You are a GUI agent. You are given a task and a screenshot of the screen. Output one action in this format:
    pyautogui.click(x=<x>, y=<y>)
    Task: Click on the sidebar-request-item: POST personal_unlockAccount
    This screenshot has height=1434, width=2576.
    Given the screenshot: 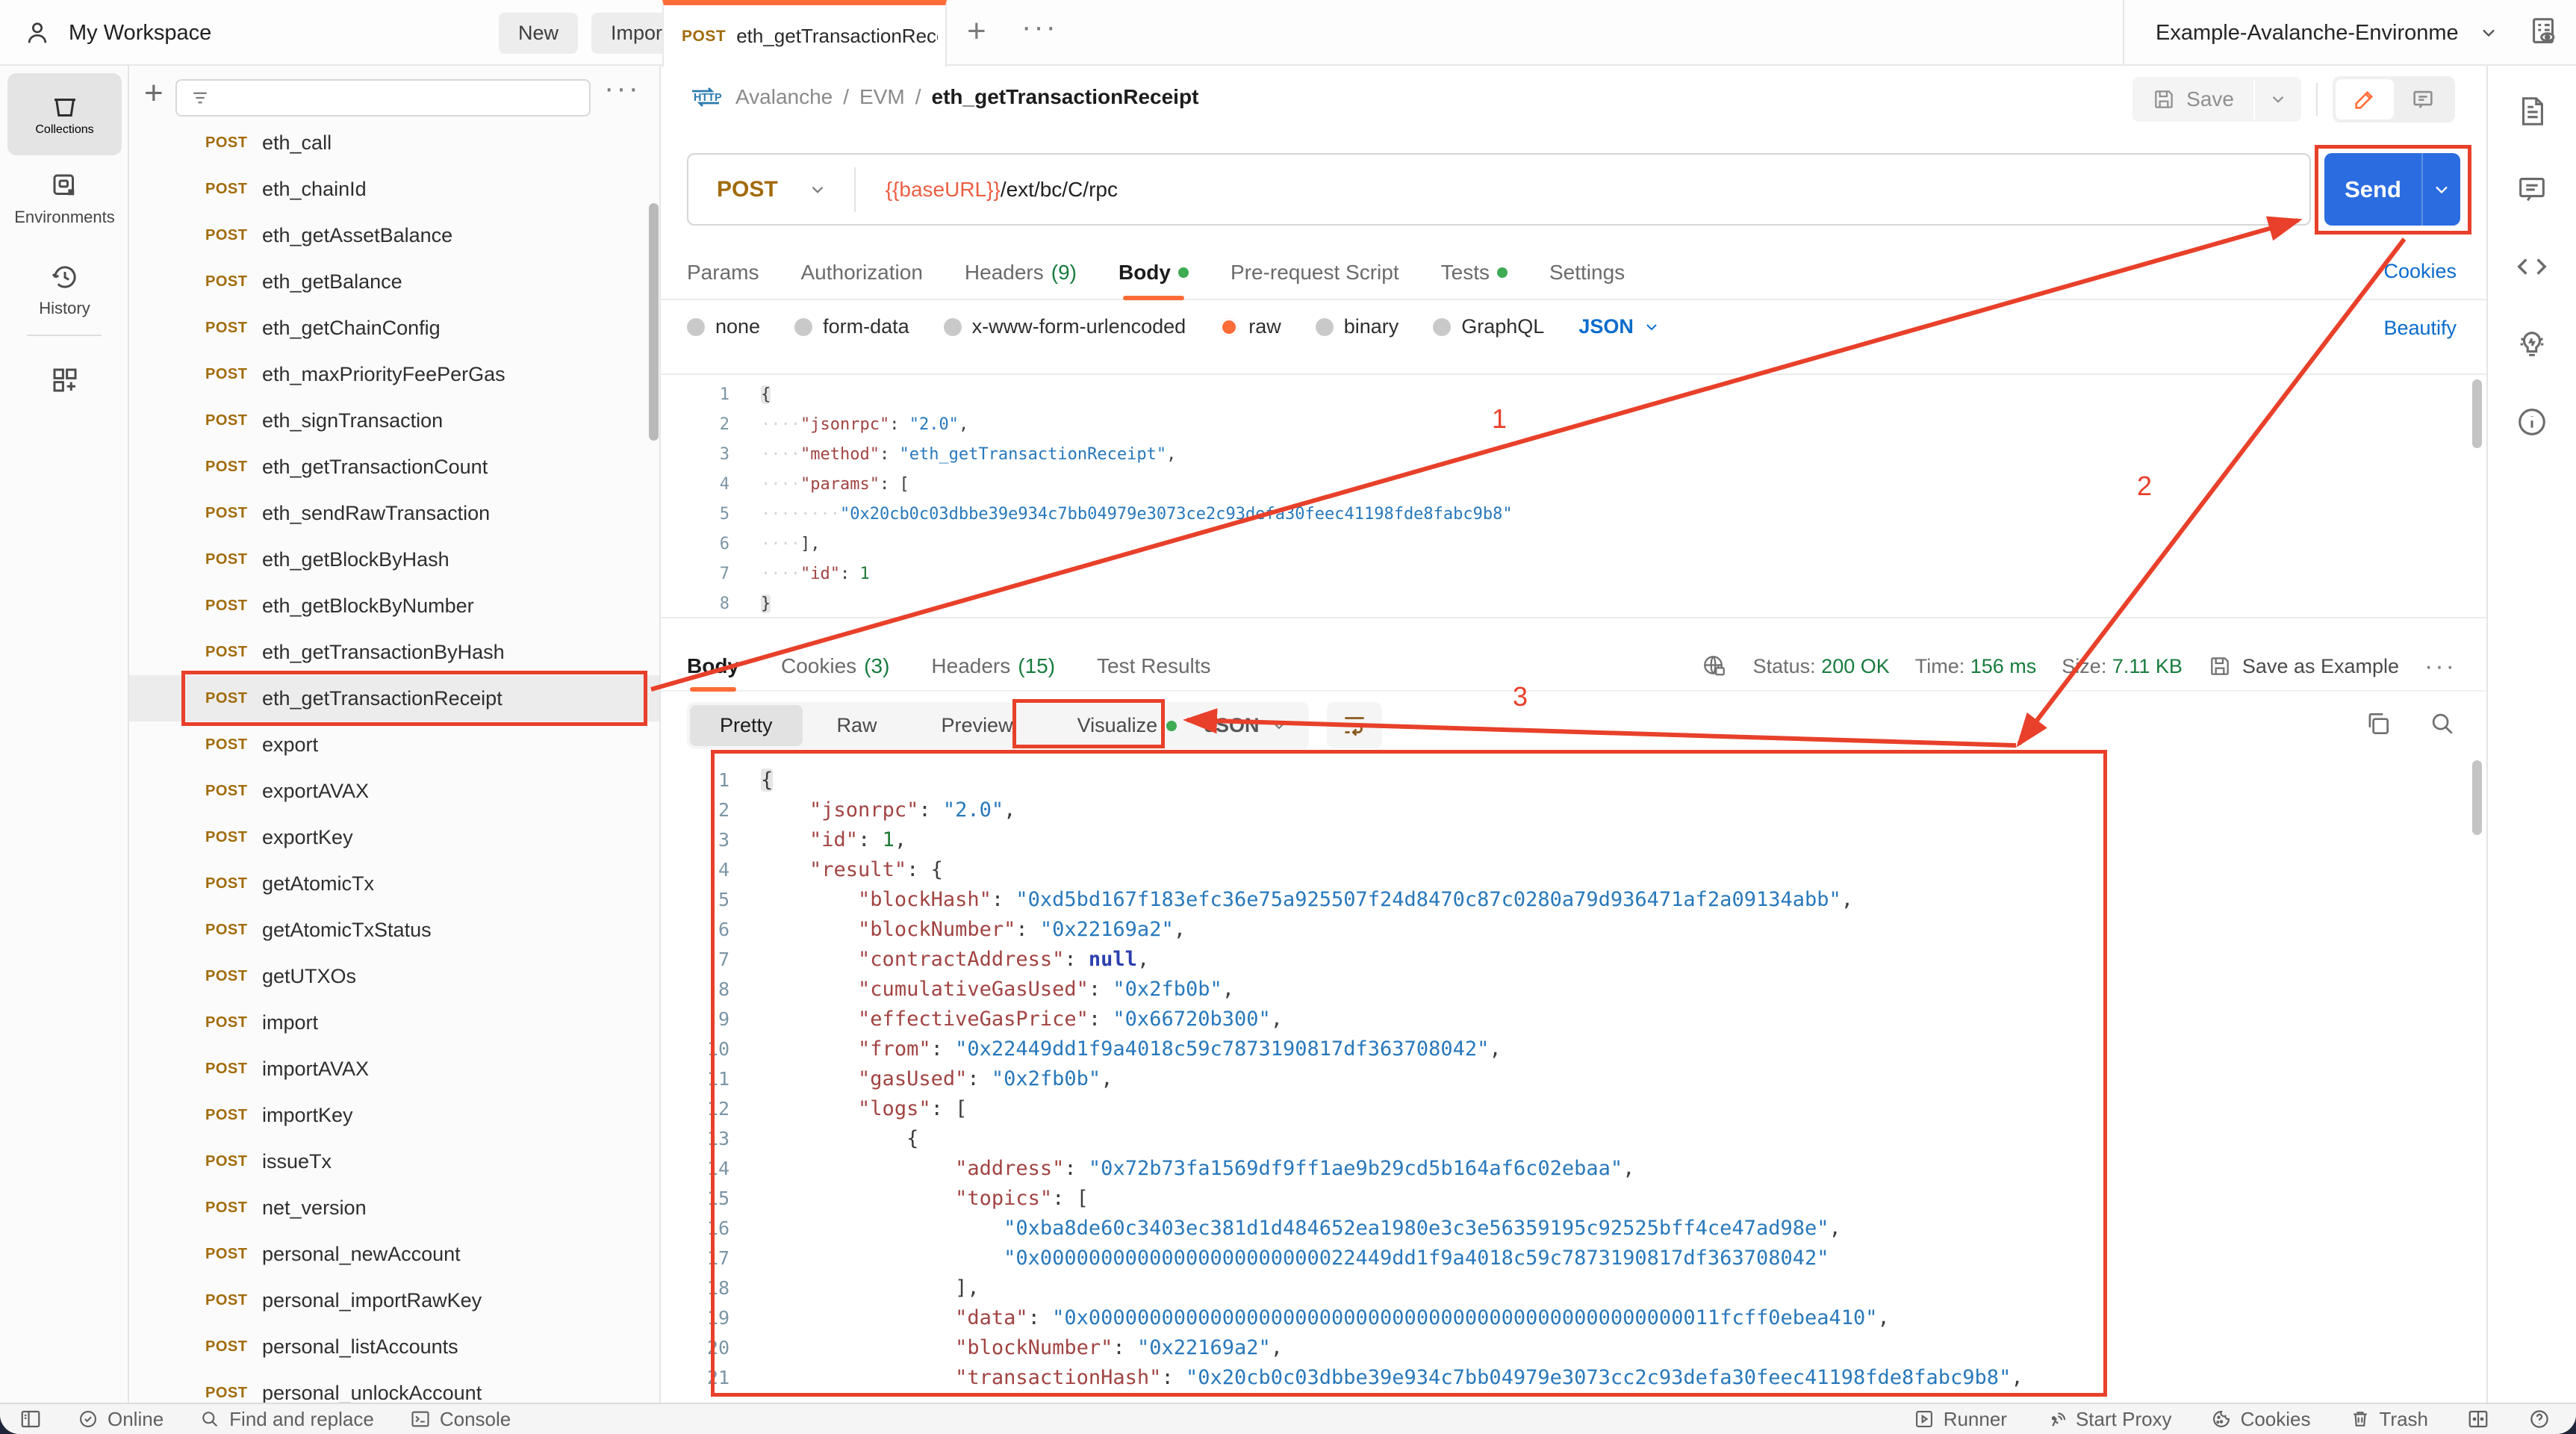 What is the action you would take?
    pyautogui.click(x=394, y=1386)
    